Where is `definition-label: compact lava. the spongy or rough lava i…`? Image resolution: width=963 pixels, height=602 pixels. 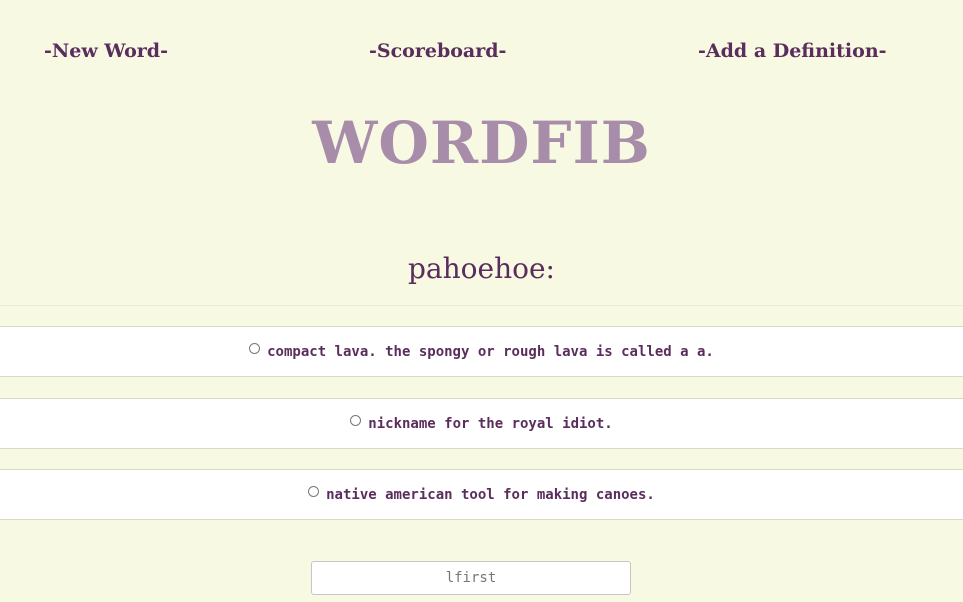
definition-label: compact lava. the spongy or rough lava i… is located at coordinates (490, 351).